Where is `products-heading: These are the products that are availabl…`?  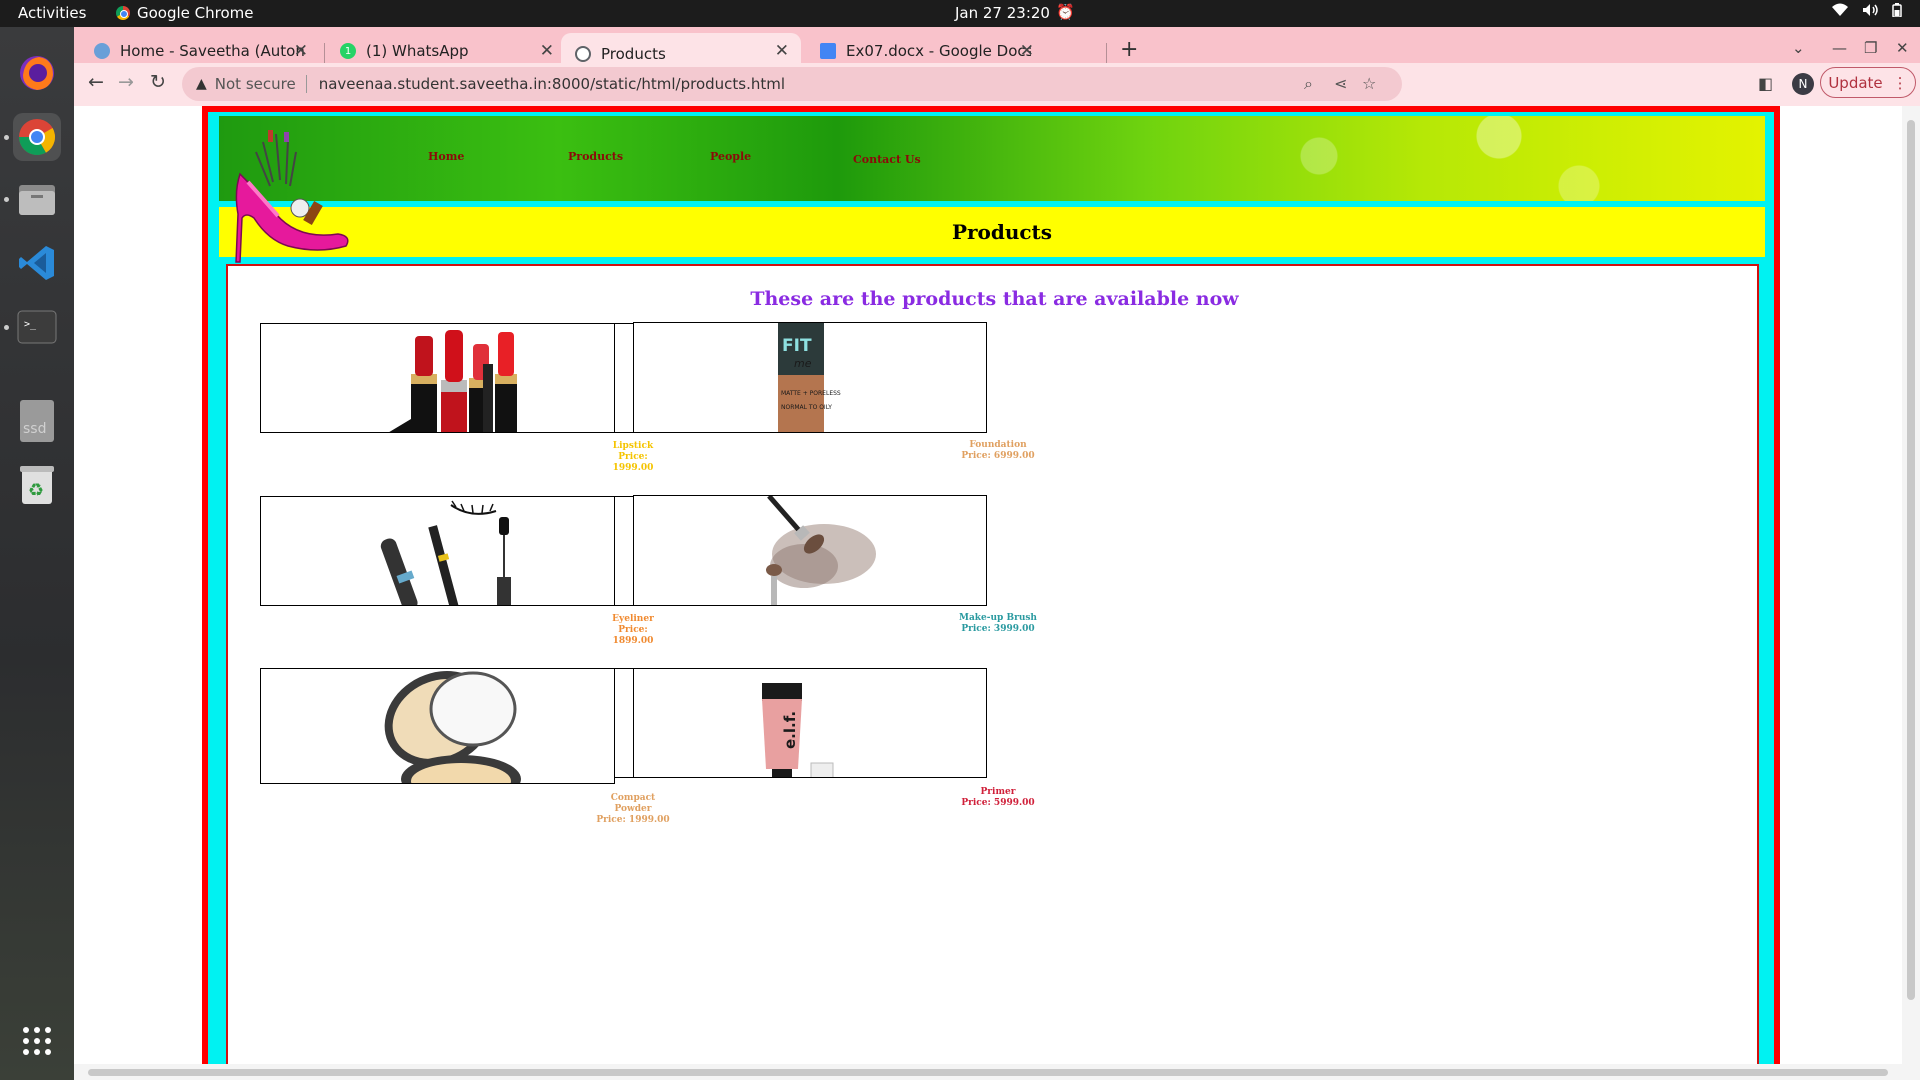
products-heading: These are the products that are availabl… is located at coordinates (994, 299).